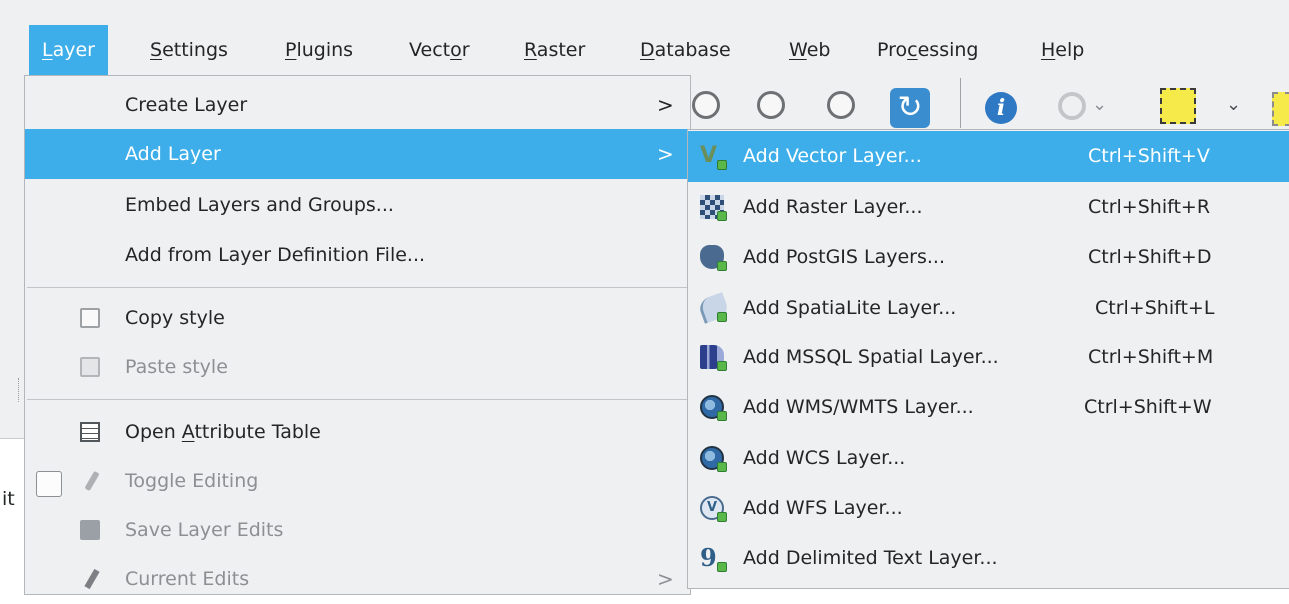 Image resolution: width=1289 pixels, height=604 pixels. Describe the element at coordinates (92, 481) in the screenshot. I see `toggle-editing-icon` at that location.